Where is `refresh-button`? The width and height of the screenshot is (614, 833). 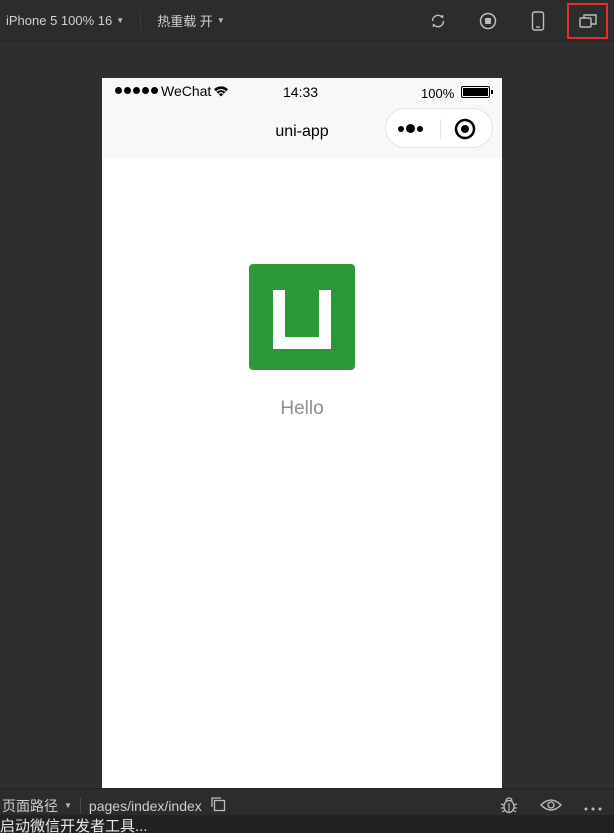
refresh-button is located at coordinates (438, 21).